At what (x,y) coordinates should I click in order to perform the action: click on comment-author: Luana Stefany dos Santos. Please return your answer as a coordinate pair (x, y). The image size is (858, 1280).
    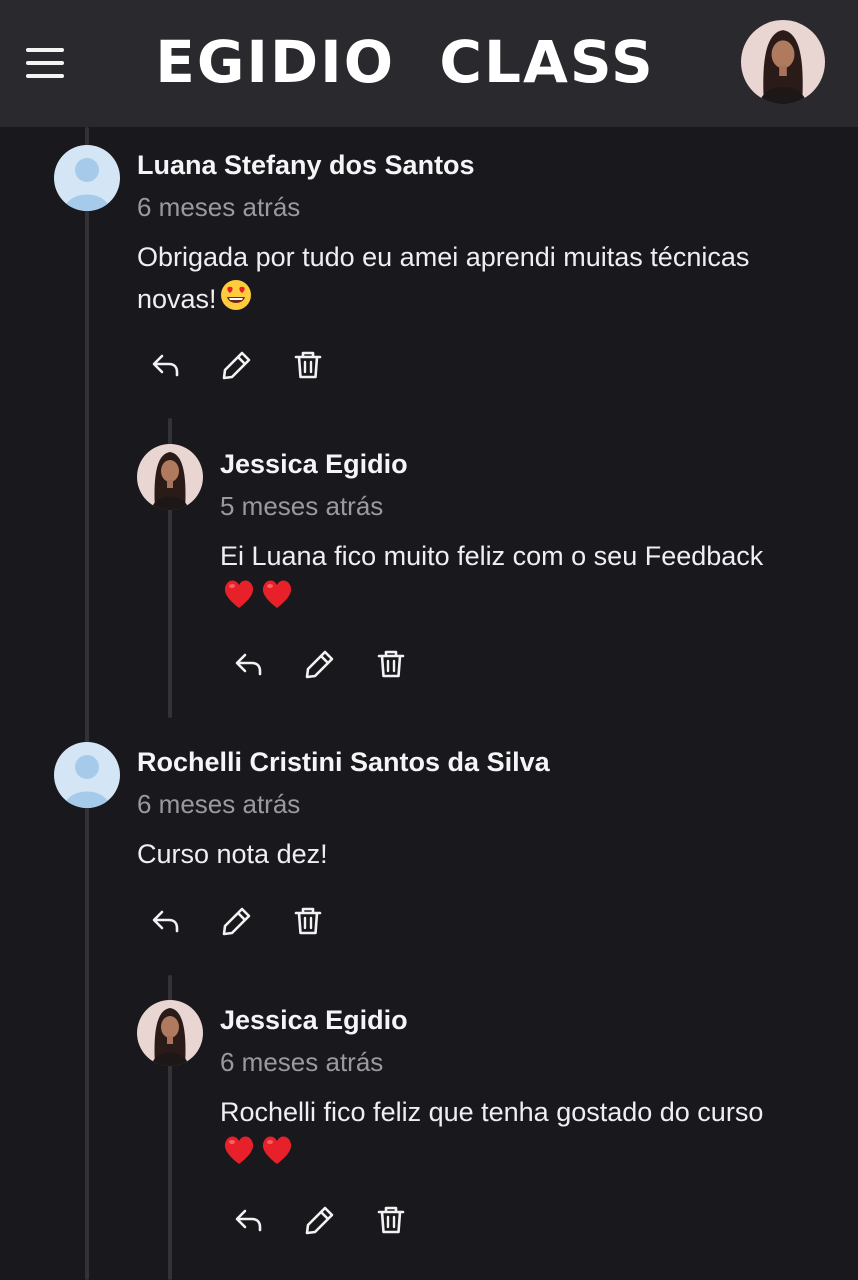
    Looking at the image, I should click on (306, 165).